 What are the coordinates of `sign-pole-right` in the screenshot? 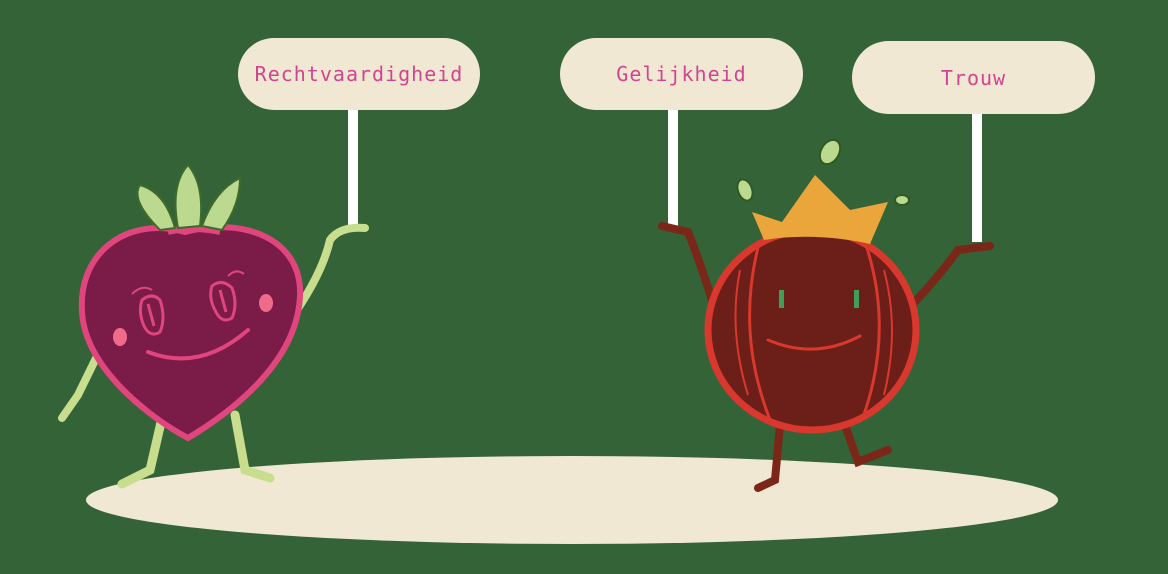 It's located at (977, 177).